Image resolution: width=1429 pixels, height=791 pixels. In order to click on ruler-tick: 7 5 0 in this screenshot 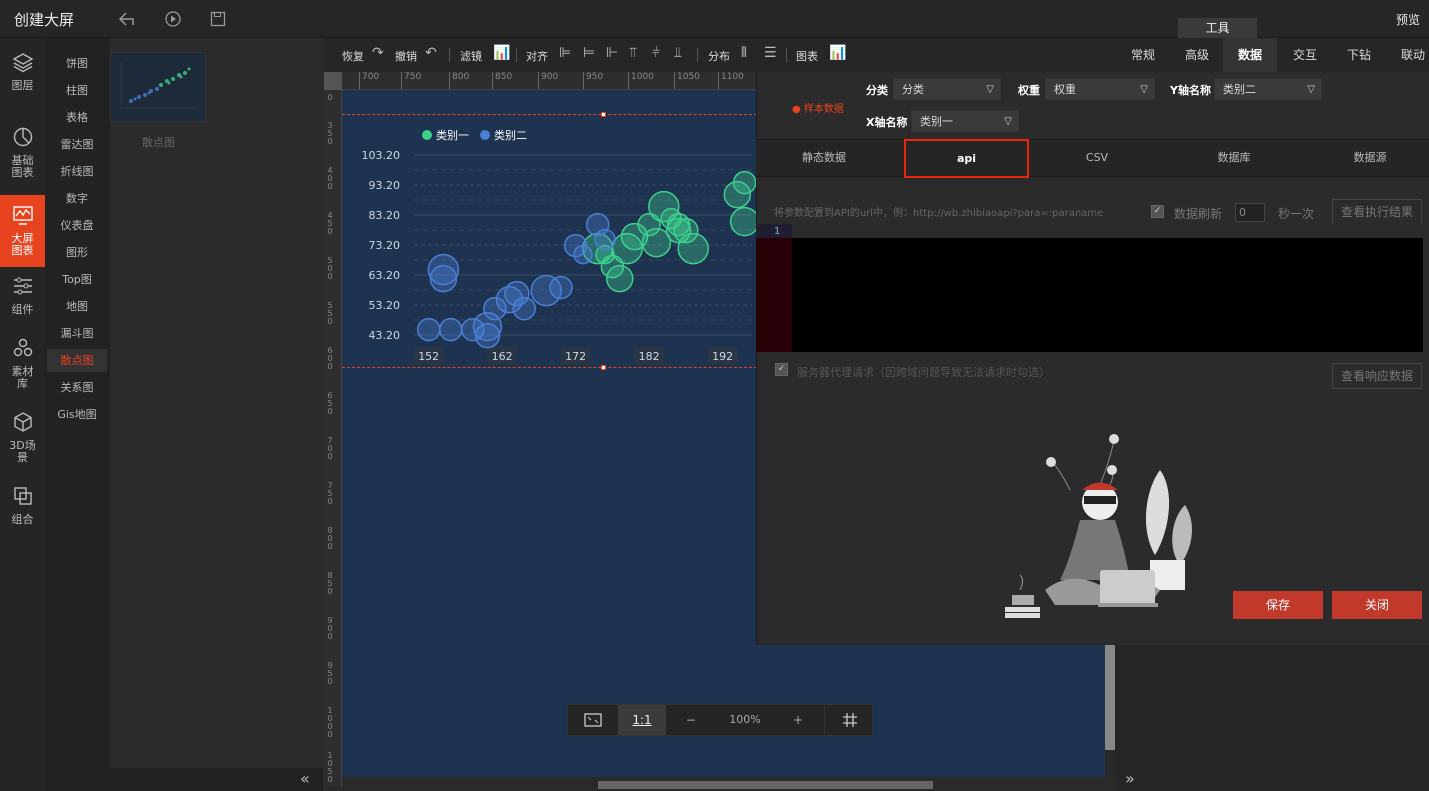, I will do `click(330, 493)`.